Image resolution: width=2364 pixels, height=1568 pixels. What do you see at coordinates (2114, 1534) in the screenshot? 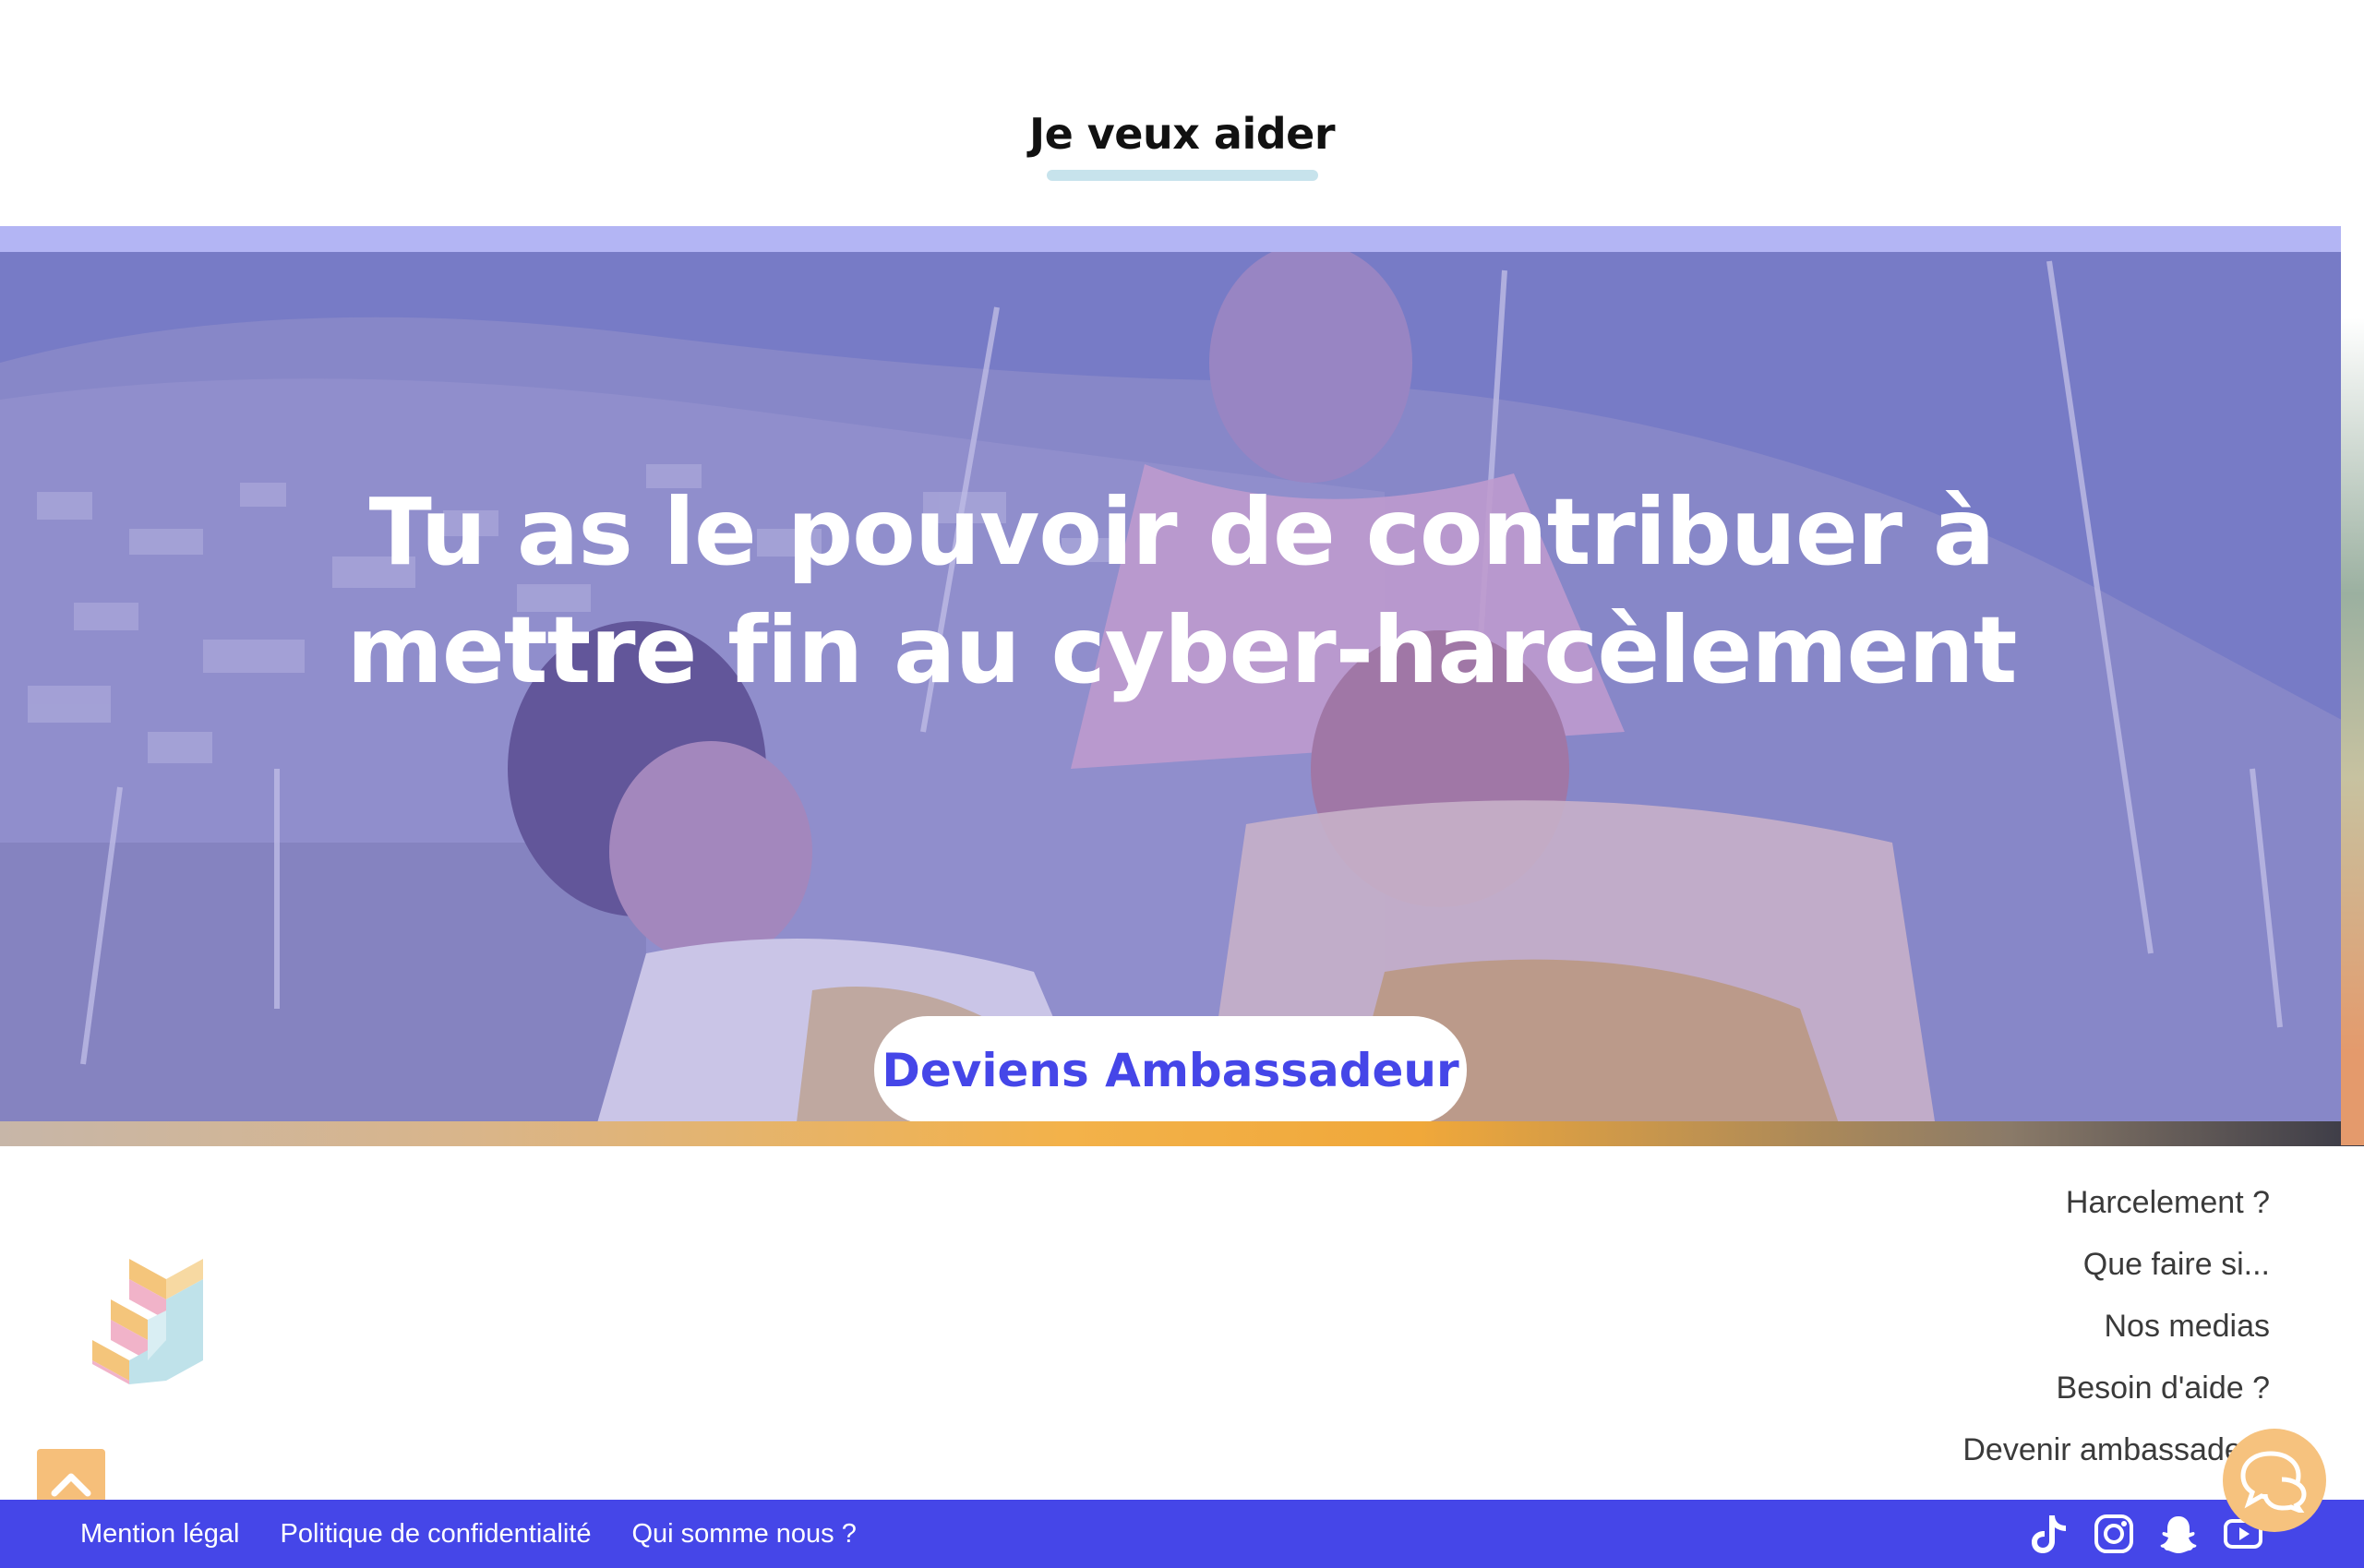
I see `instagram-icon` at bounding box center [2114, 1534].